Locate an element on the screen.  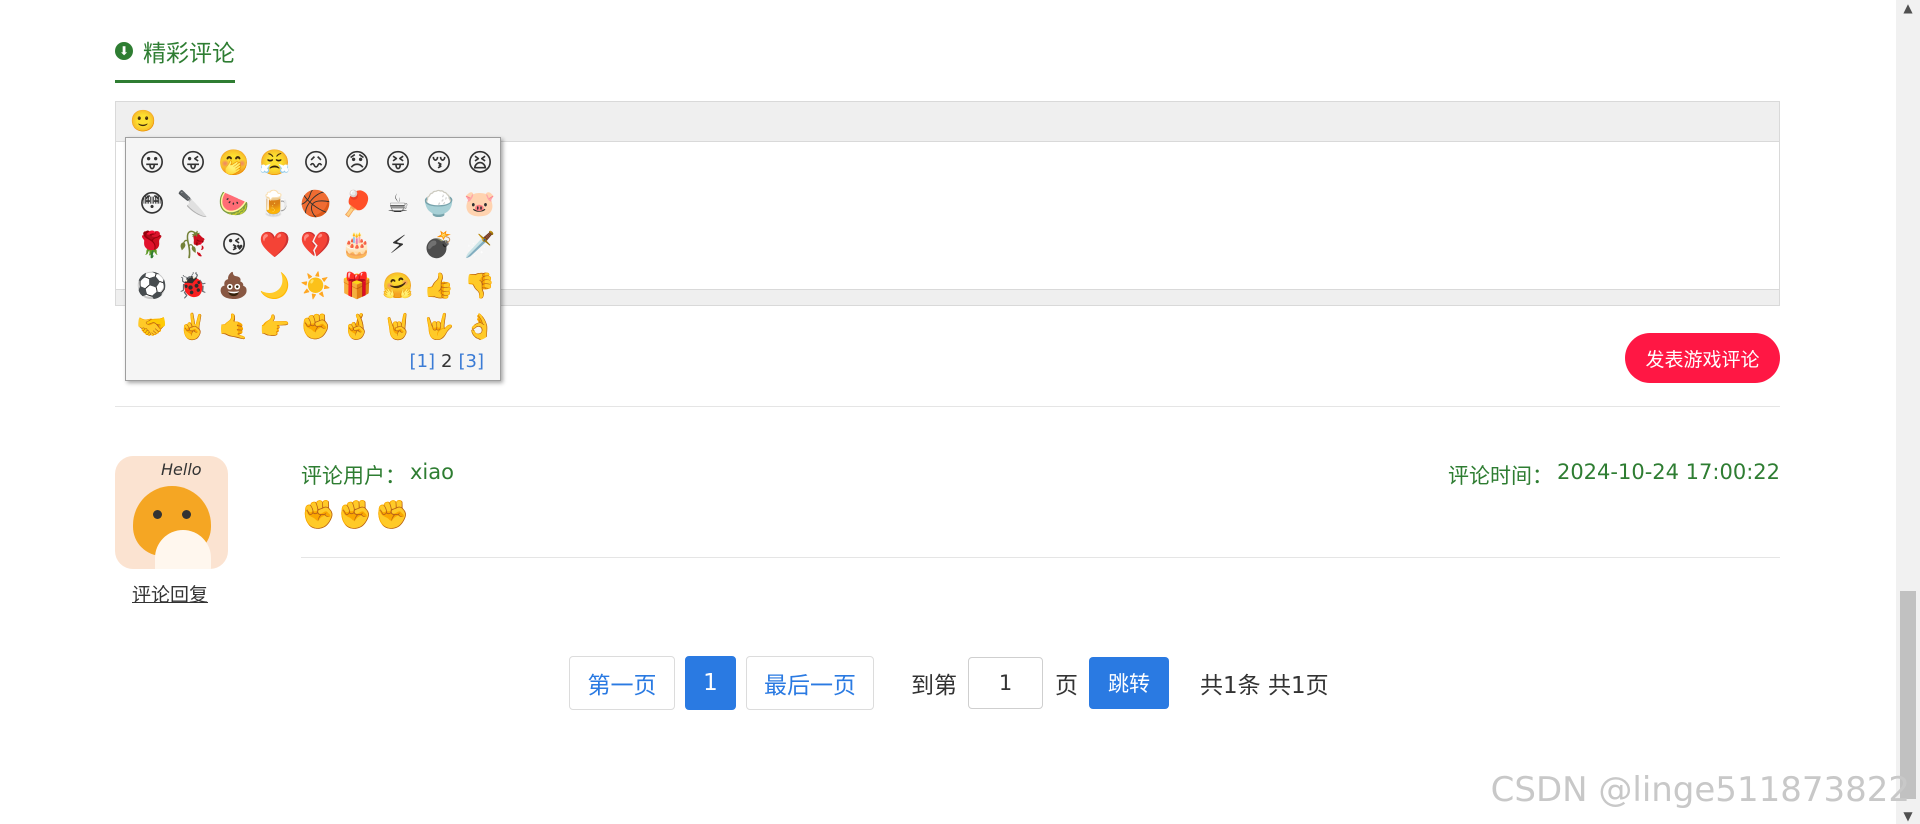
editor-toolbar: 🙂 is located at coordinates (947, 122).